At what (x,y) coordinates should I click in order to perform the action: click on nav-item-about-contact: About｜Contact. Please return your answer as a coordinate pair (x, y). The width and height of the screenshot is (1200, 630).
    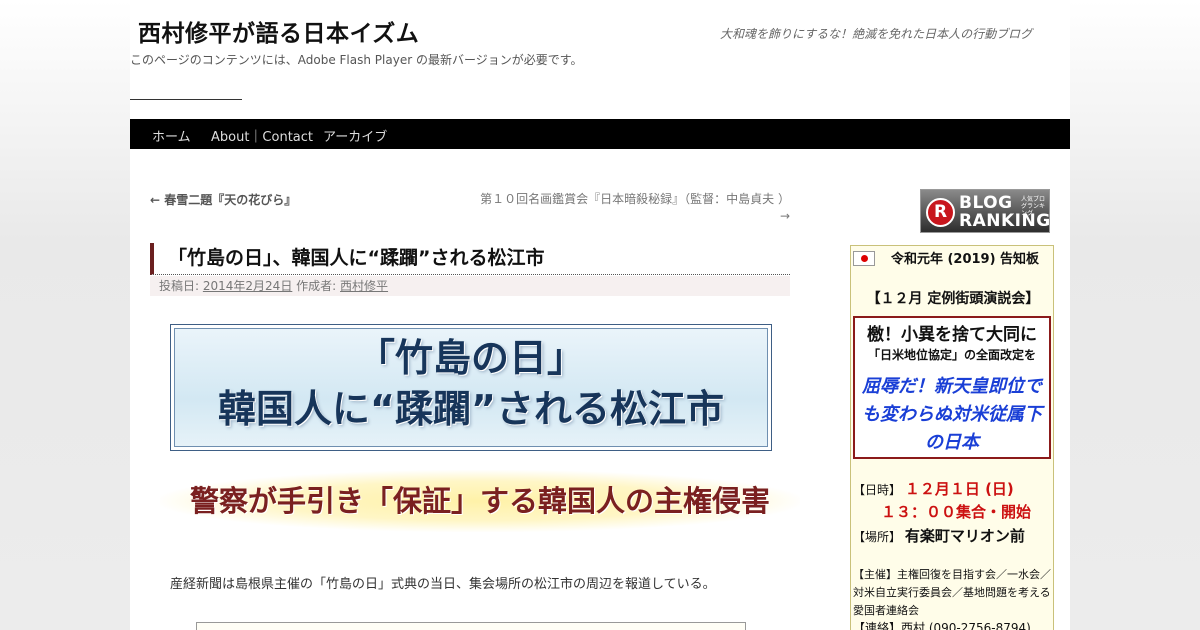
    Looking at the image, I should click on (262, 135).